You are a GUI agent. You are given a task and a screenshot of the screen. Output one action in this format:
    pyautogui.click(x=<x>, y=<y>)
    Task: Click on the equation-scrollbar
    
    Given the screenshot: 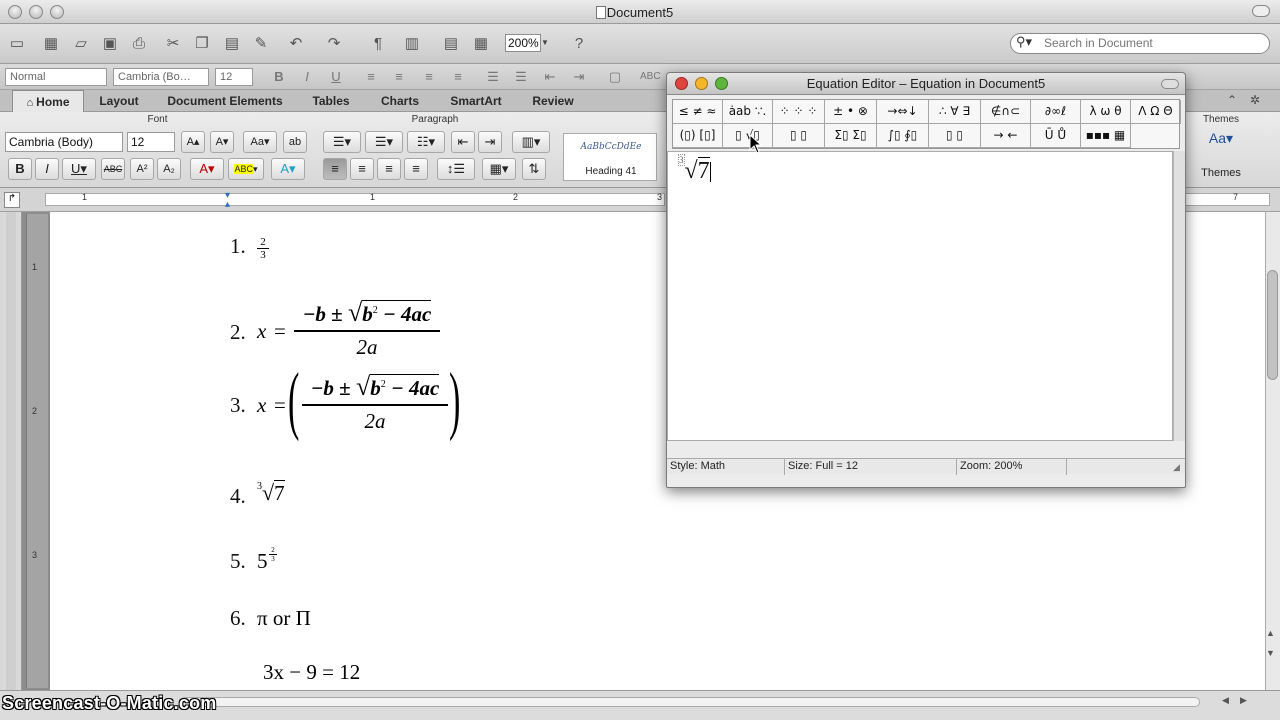 What is the action you would take?
    pyautogui.click(x=1179, y=296)
    